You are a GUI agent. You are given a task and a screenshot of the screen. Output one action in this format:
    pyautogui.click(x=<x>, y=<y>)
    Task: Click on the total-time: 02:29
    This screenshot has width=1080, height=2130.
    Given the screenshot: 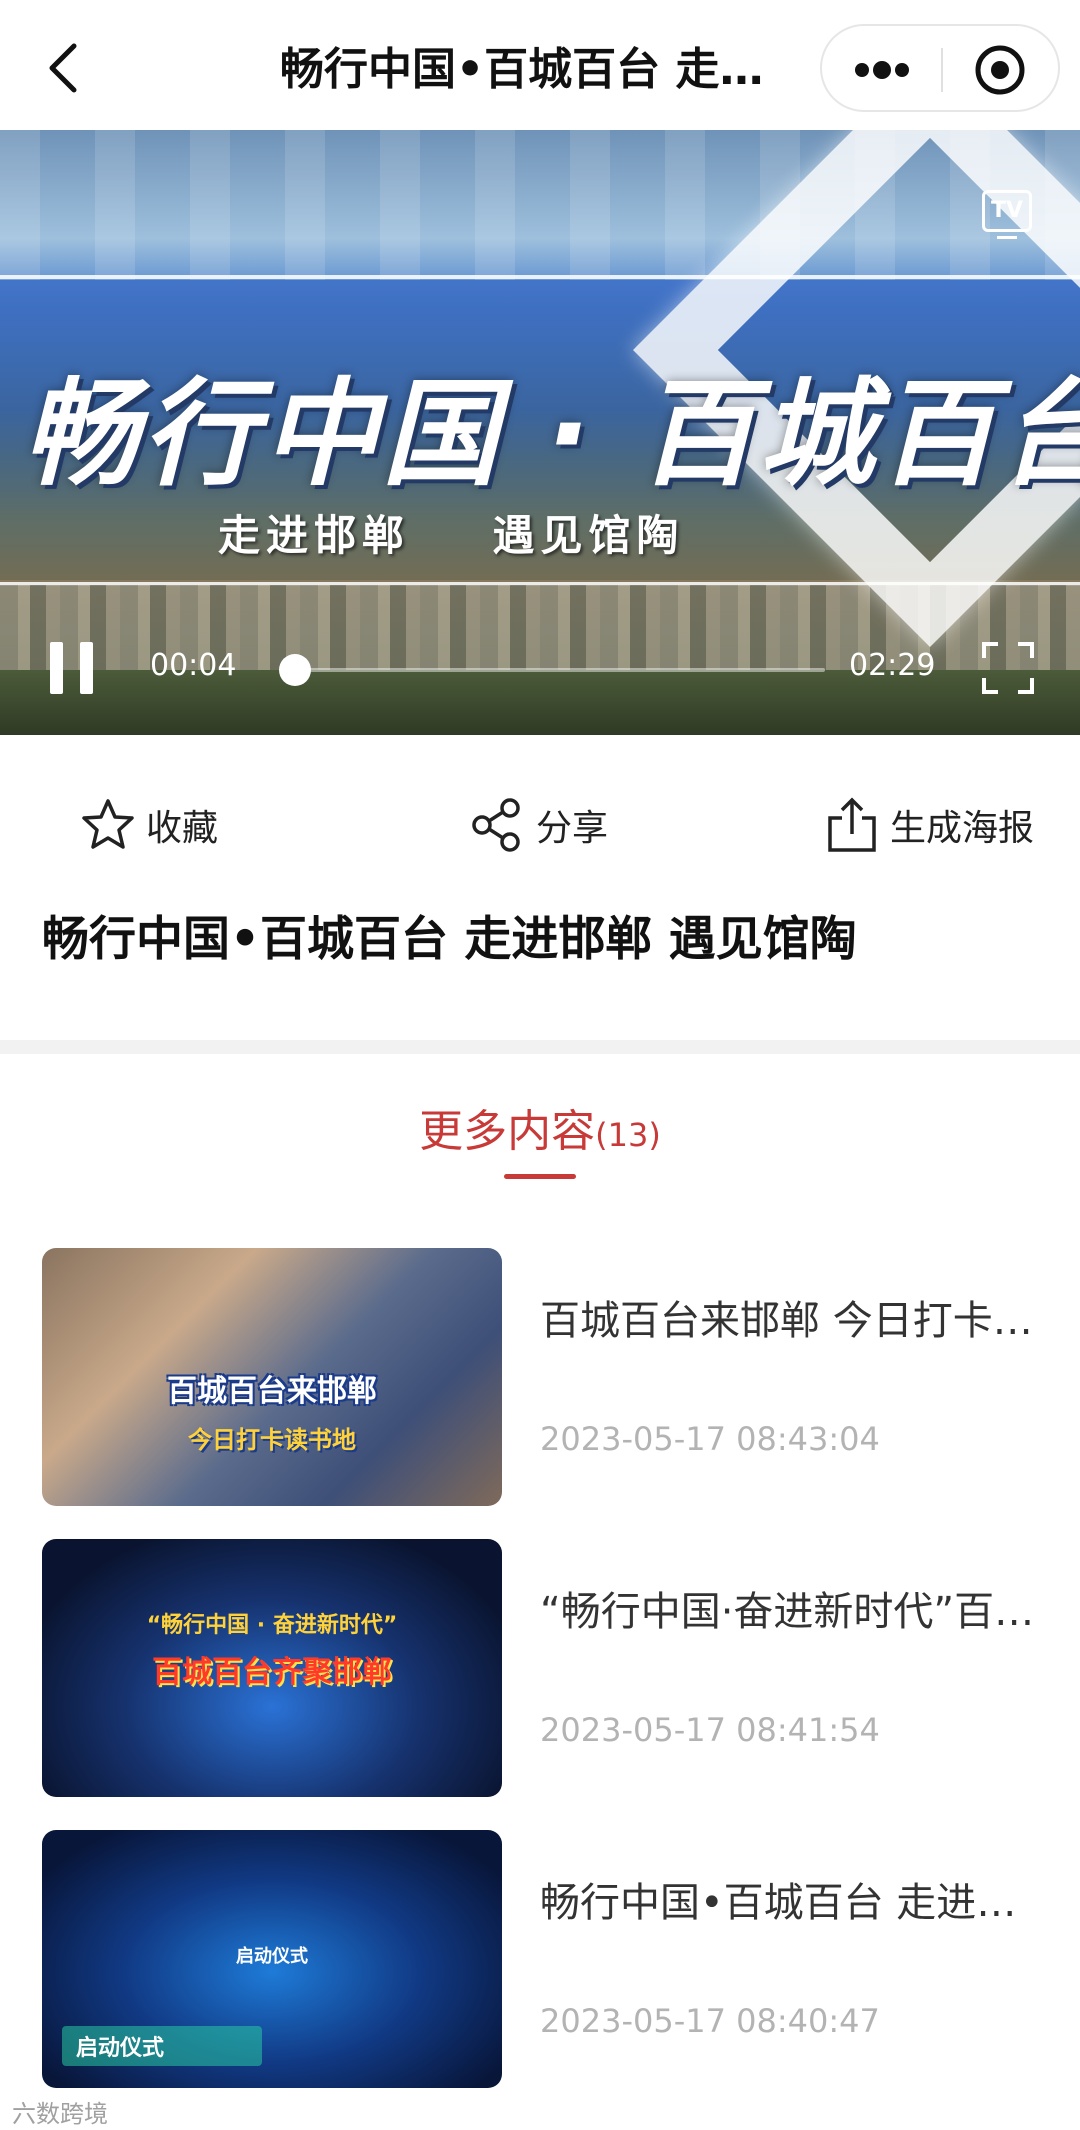 What is the action you would take?
    pyautogui.click(x=892, y=665)
    